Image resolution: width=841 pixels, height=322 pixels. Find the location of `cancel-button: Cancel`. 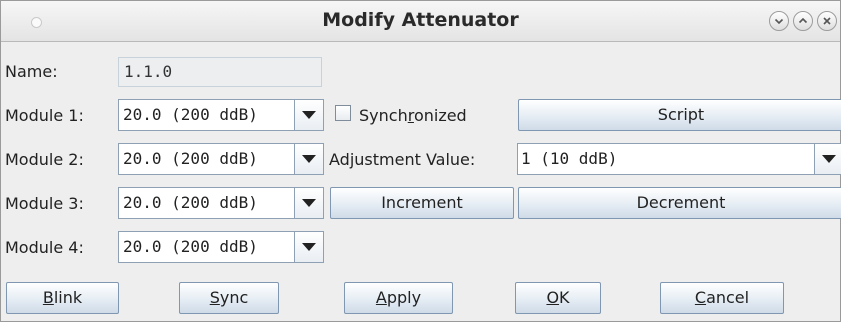

cancel-button: Cancel is located at coordinates (722, 298).